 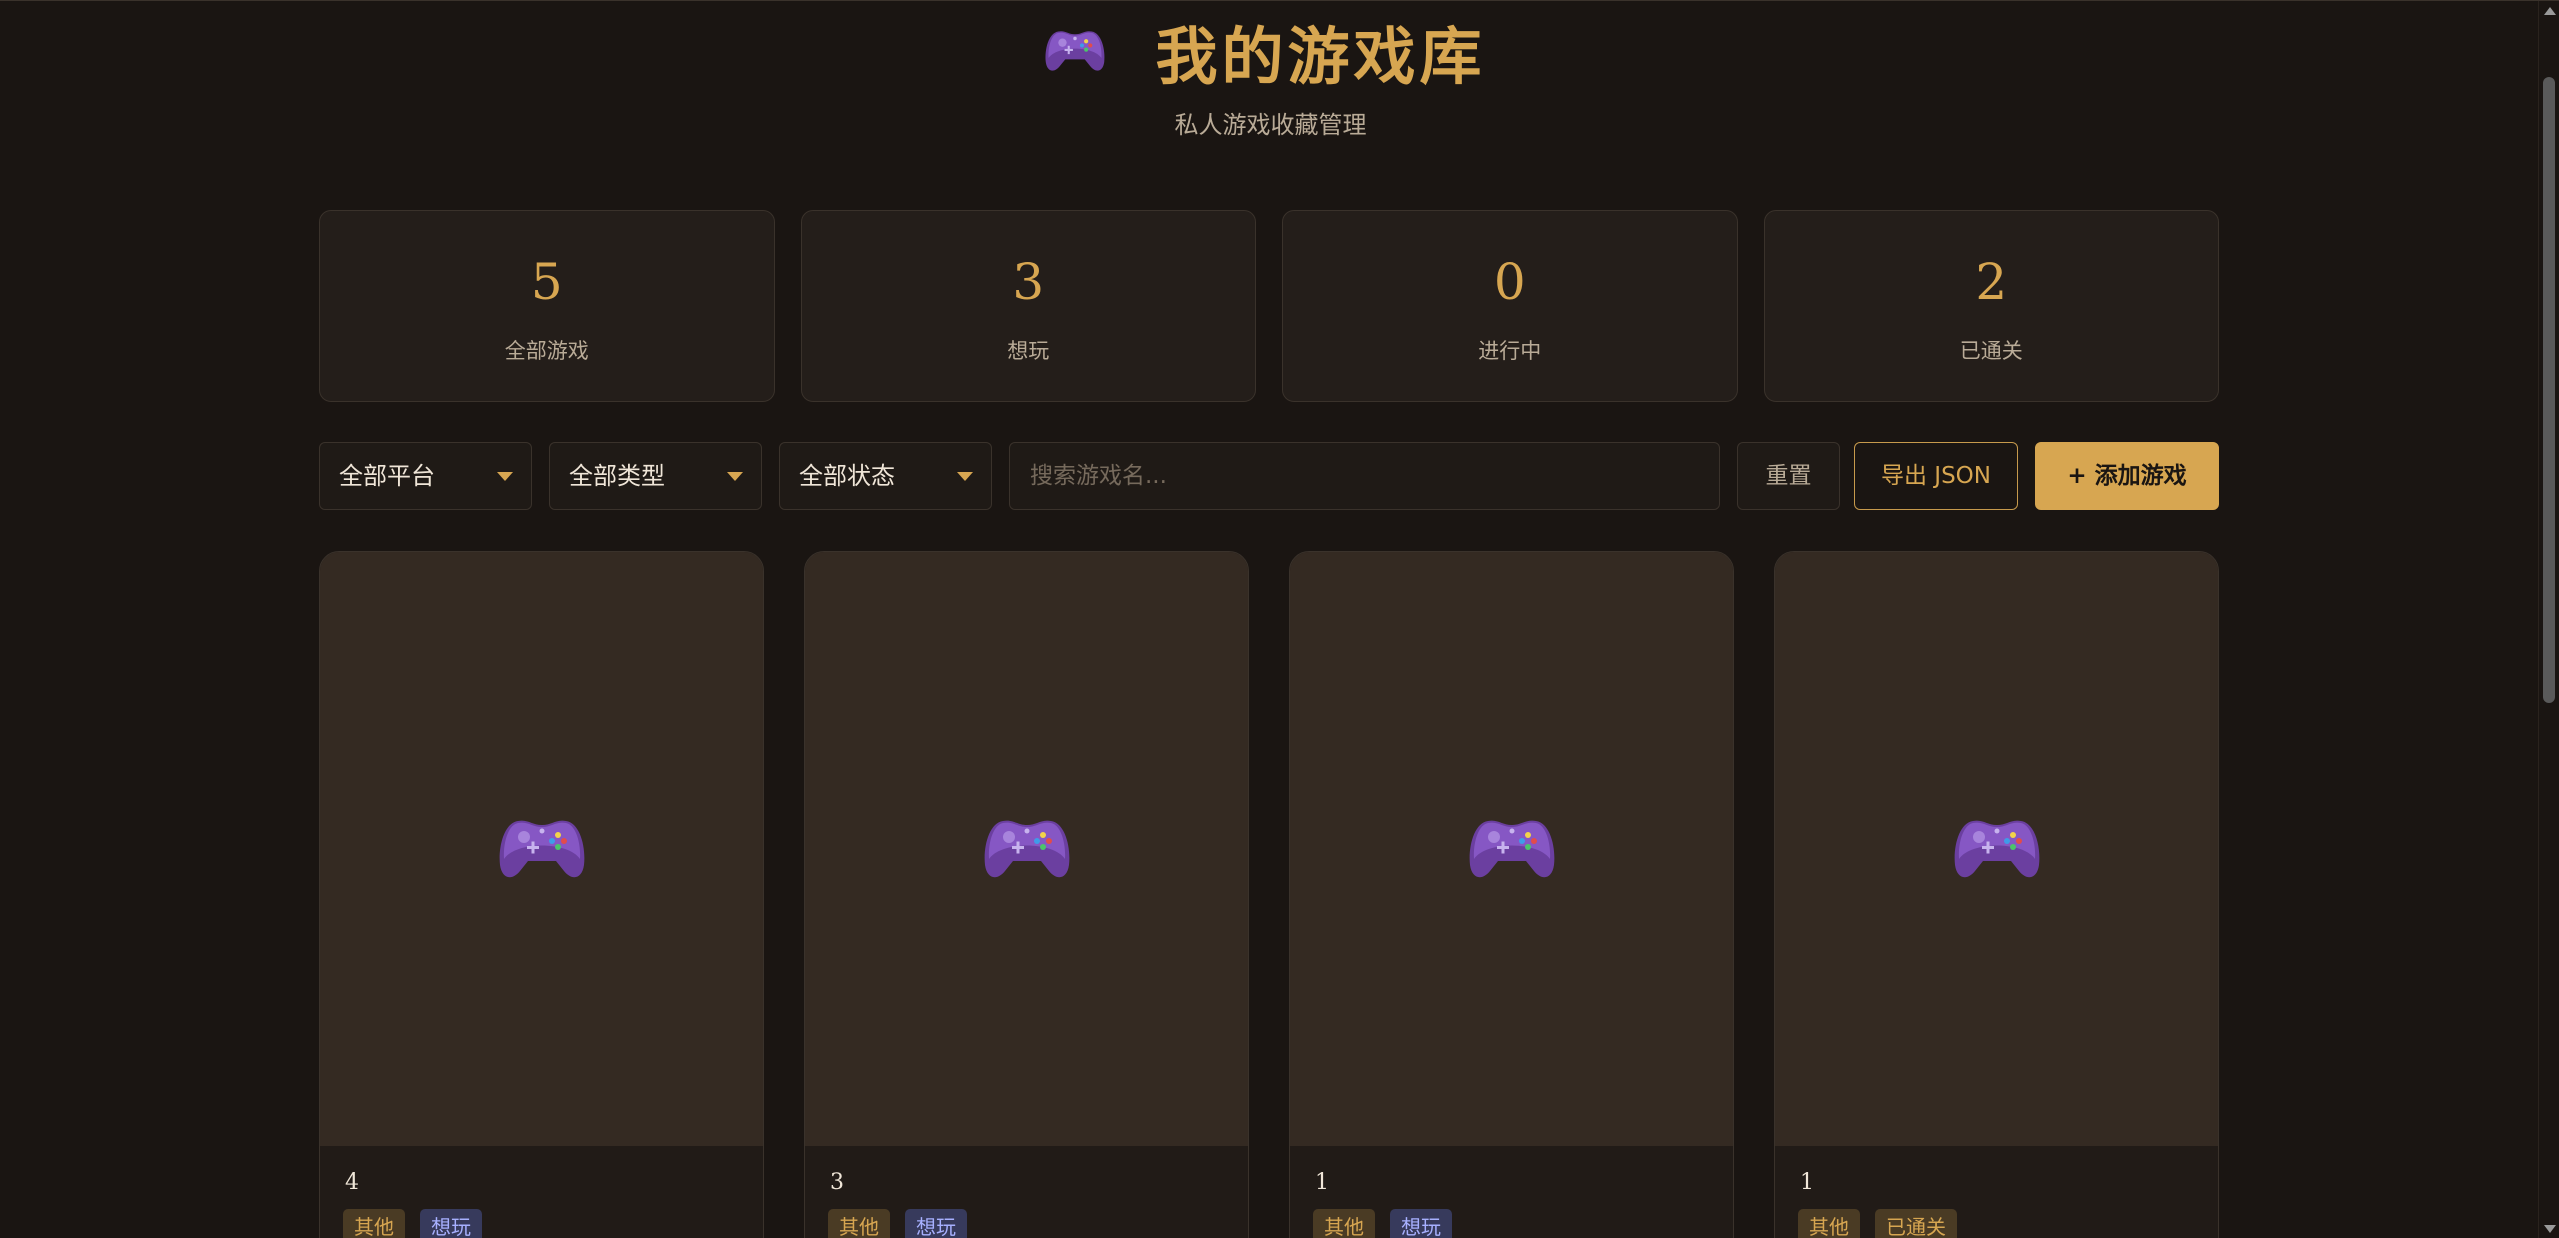 I want to click on page-subtitle: 私人游戏收藏管理, so click(x=1270, y=125).